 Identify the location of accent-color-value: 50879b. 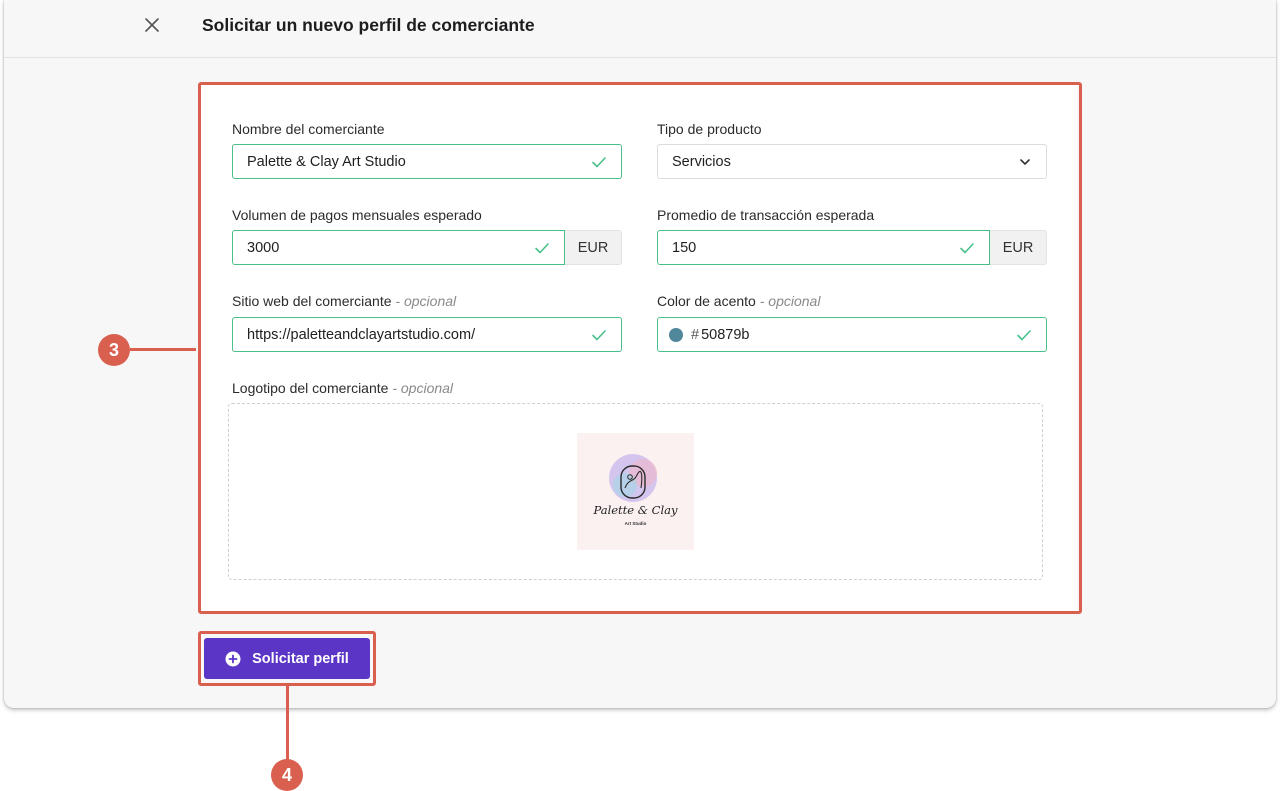
(725, 334).